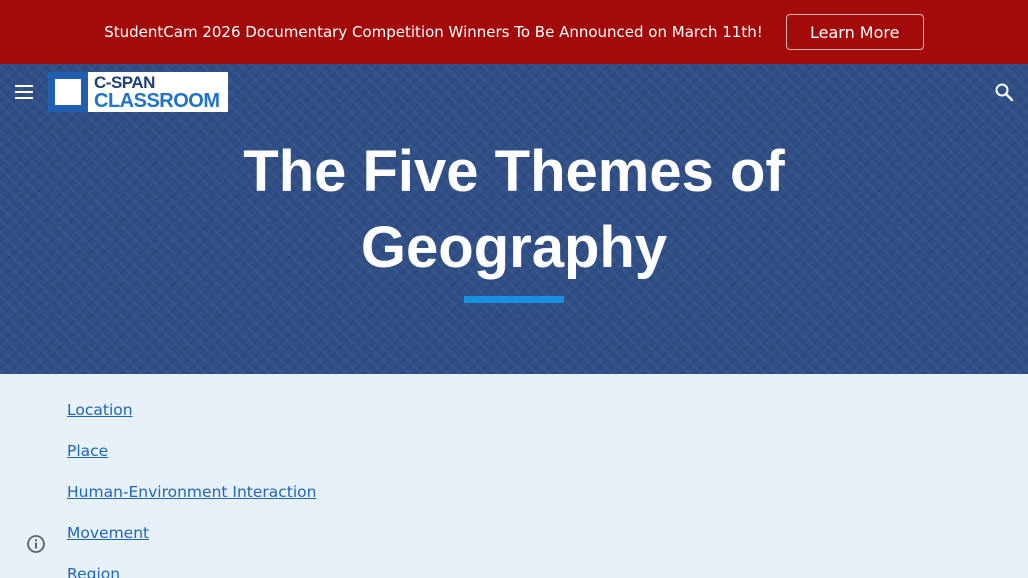 The height and width of the screenshot is (578, 1028). I want to click on link-location: Location, so click(191, 410).